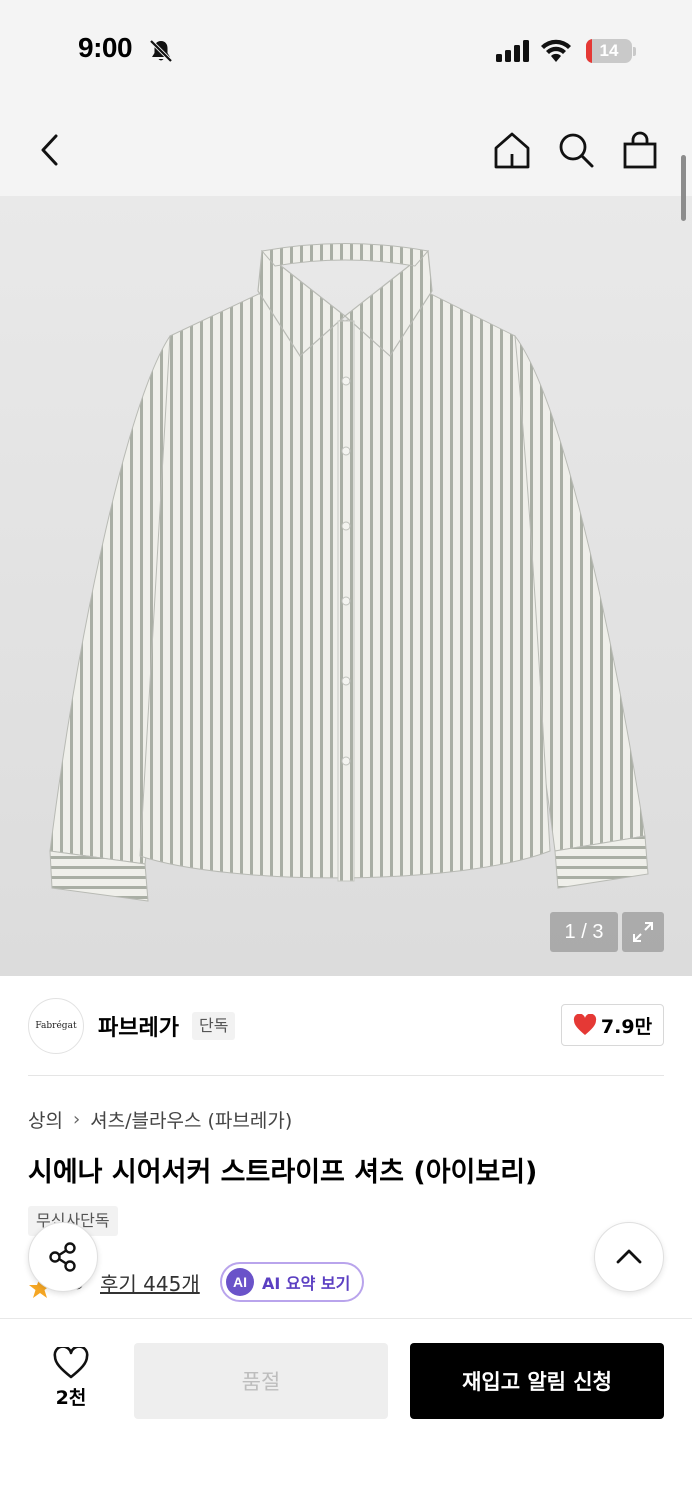  Describe the element at coordinates (306, 1283) in the screenshot. I see `ai-summary-label: AI 요약 보기` at that location.